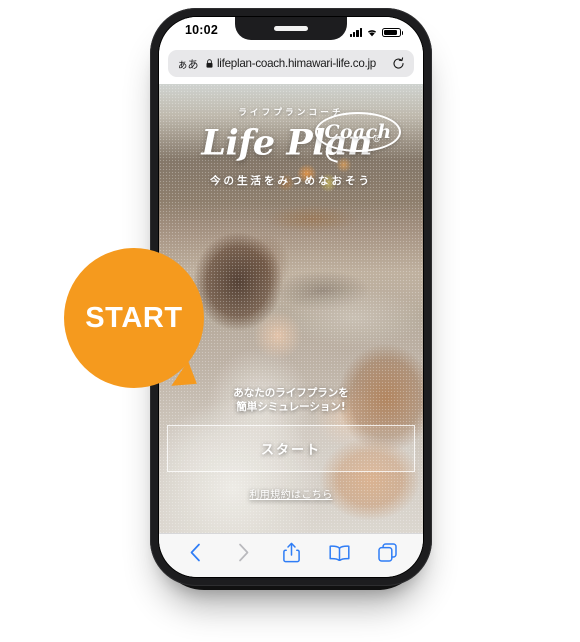 Image resolution: width=580 pixels, height=642 pixels. I want to click on browser-toolbar, so click(291, 555).